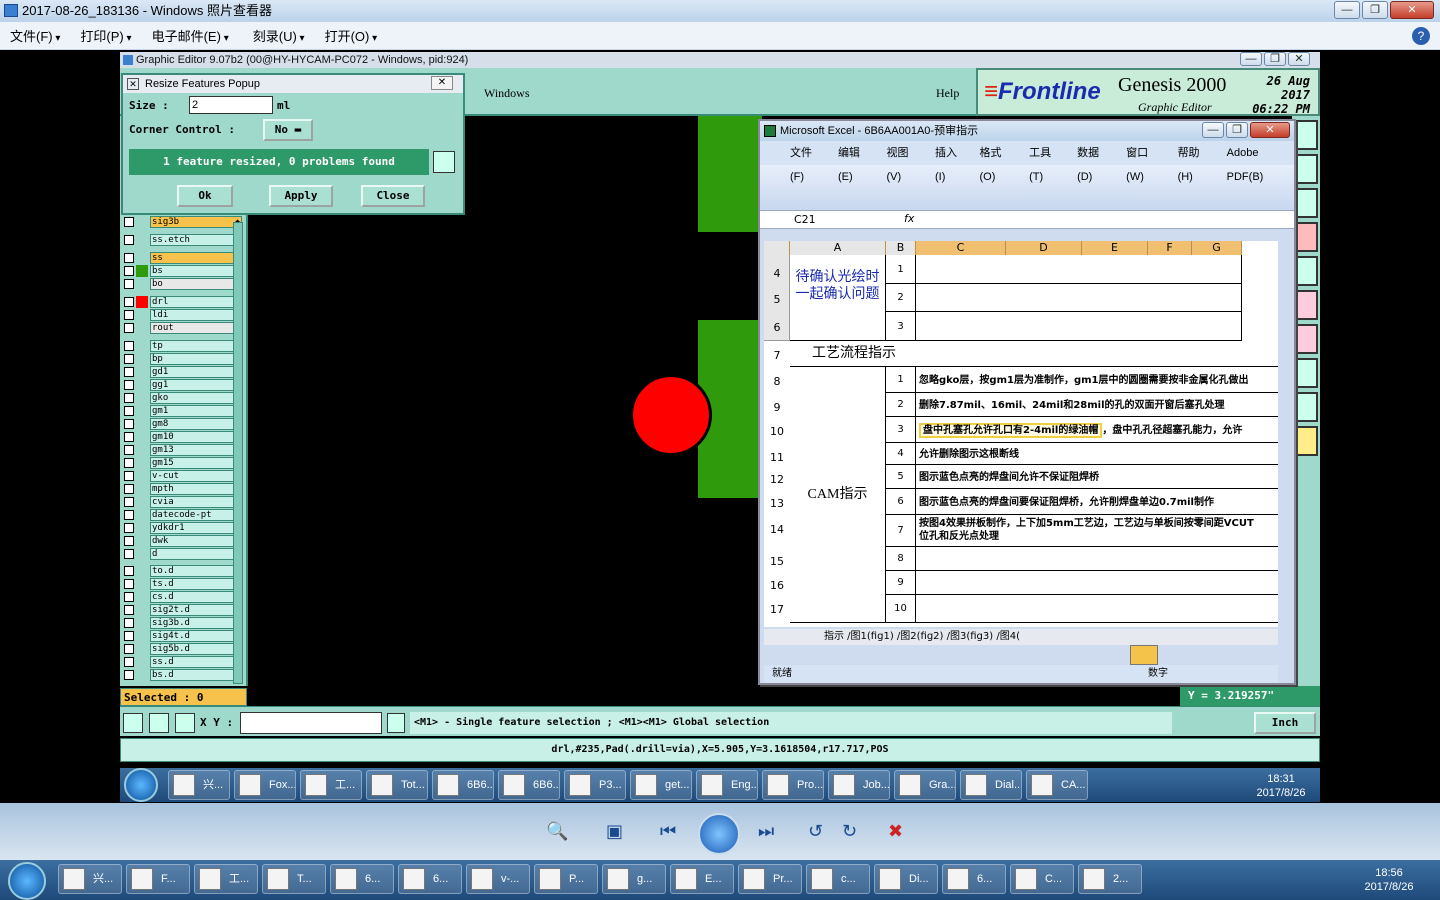 The width and height of the screenshot is (1440, 900). What do you see at coordinates (901, 248) in the screenshot?
I see `col-header-b: B` at bounding box center [901, 248].